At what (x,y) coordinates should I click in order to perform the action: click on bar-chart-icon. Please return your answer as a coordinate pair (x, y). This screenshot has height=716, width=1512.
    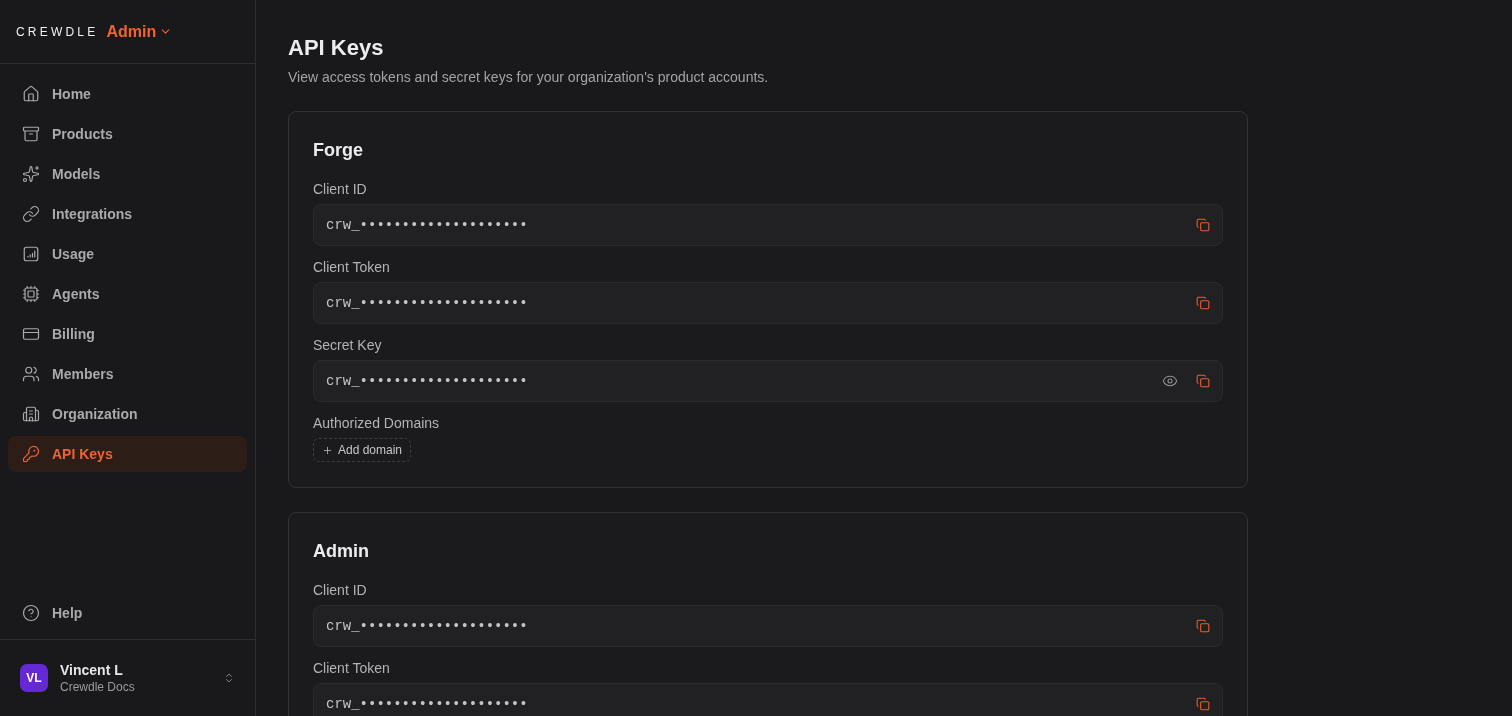
    Looking at the image, I should click on (31, 254).